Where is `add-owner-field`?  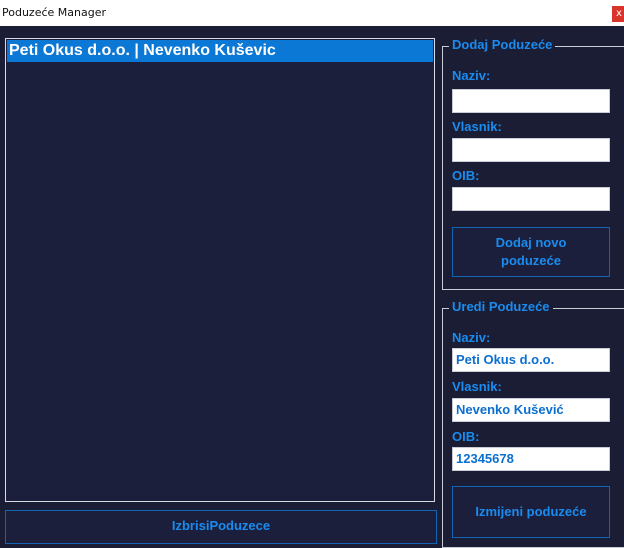
add-owner-field is located at coordinates (531, 150).